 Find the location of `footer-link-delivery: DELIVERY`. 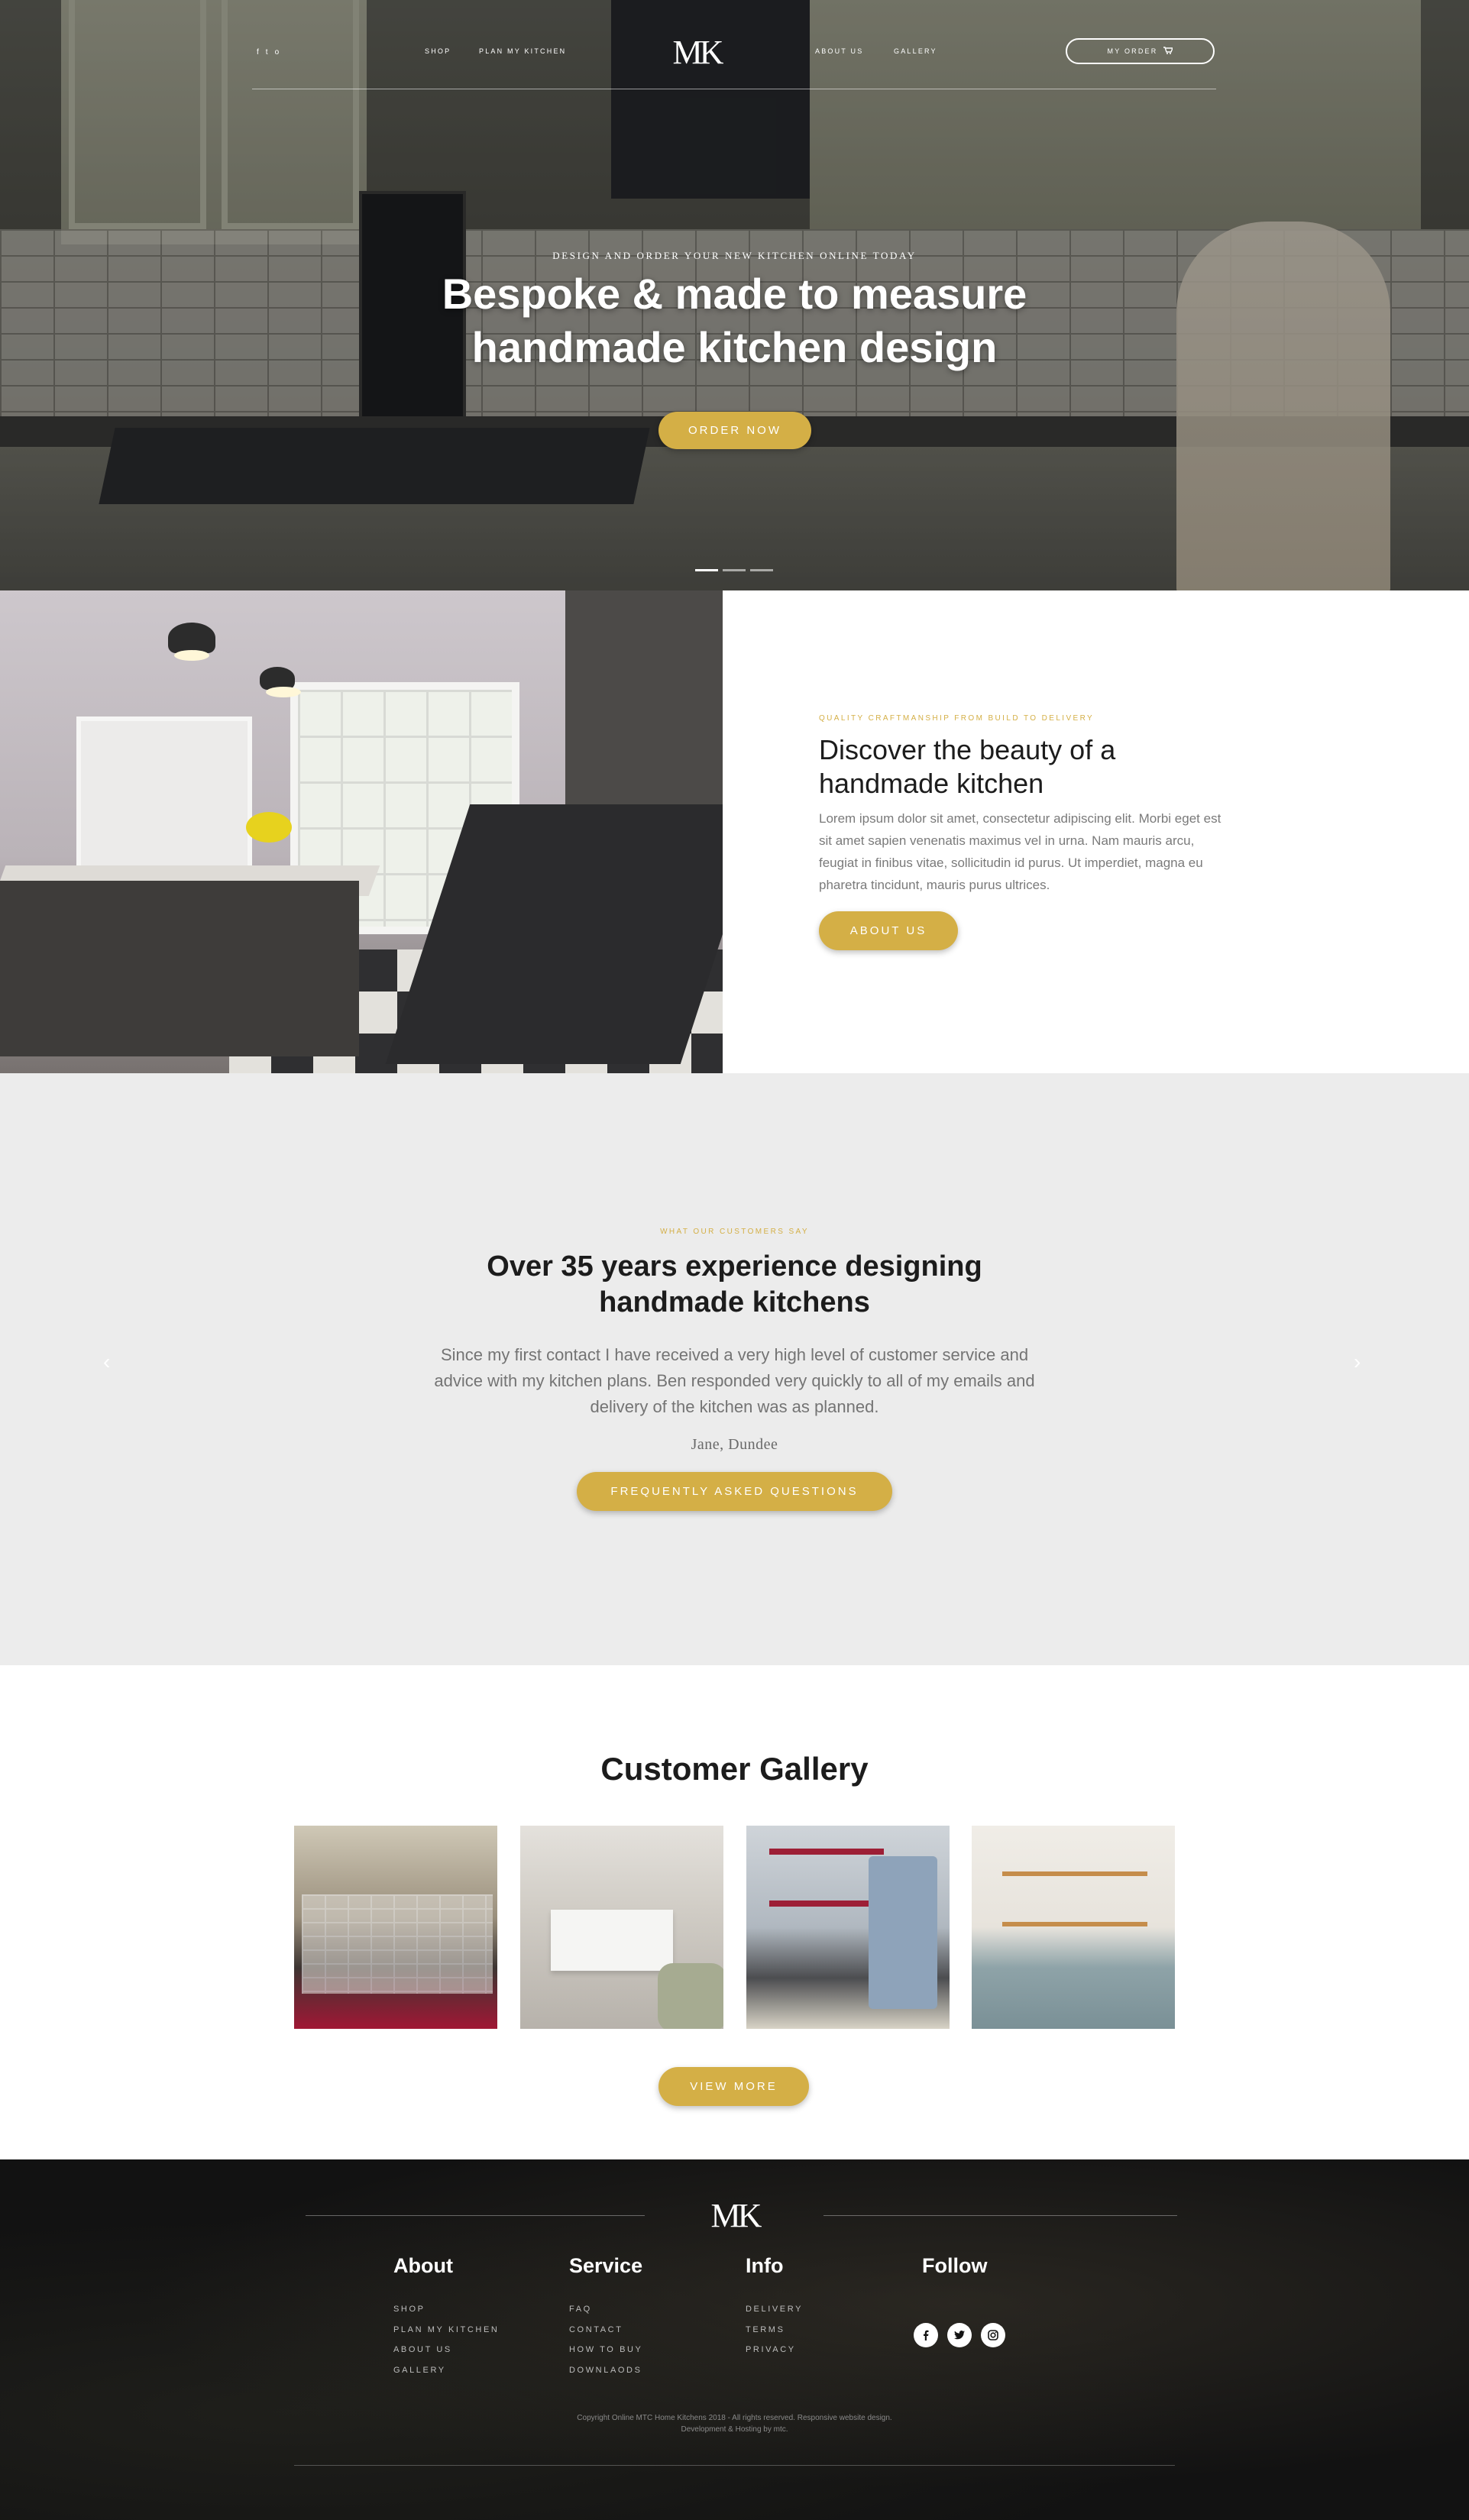

footer-link-delivery: DELIVERY is located at coordinates (775, 2310).